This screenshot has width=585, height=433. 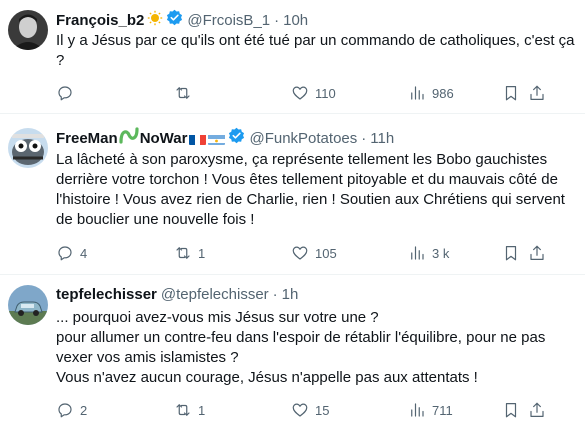 I want to click on like-button: 105, so click(x=314, y=253).